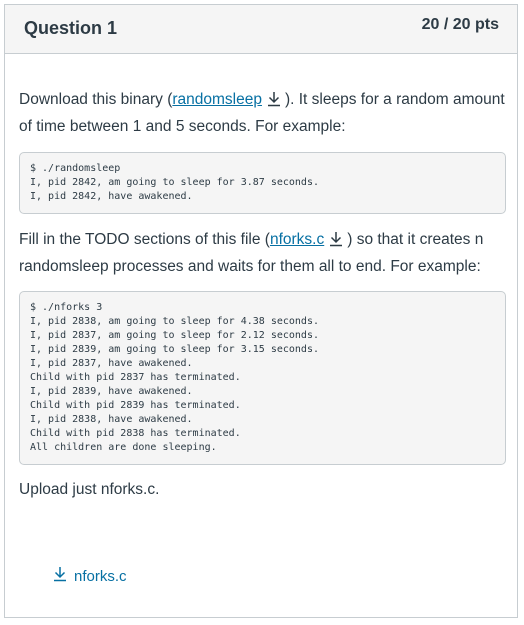 Image resolution: width=524 pixels, height=625 pixels. What do you see at coordinates (261, 29) in the screenshot?
I see `question-header: Question 1 20 / 20 pts` at bounding box center [261, 29].